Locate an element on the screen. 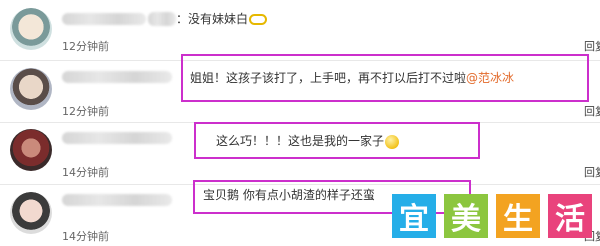  comment-text: 姐姐！这孩子该打了，上手吧，再不打以后打不过啦@范冰冰 is located at coordinates (352, 78).